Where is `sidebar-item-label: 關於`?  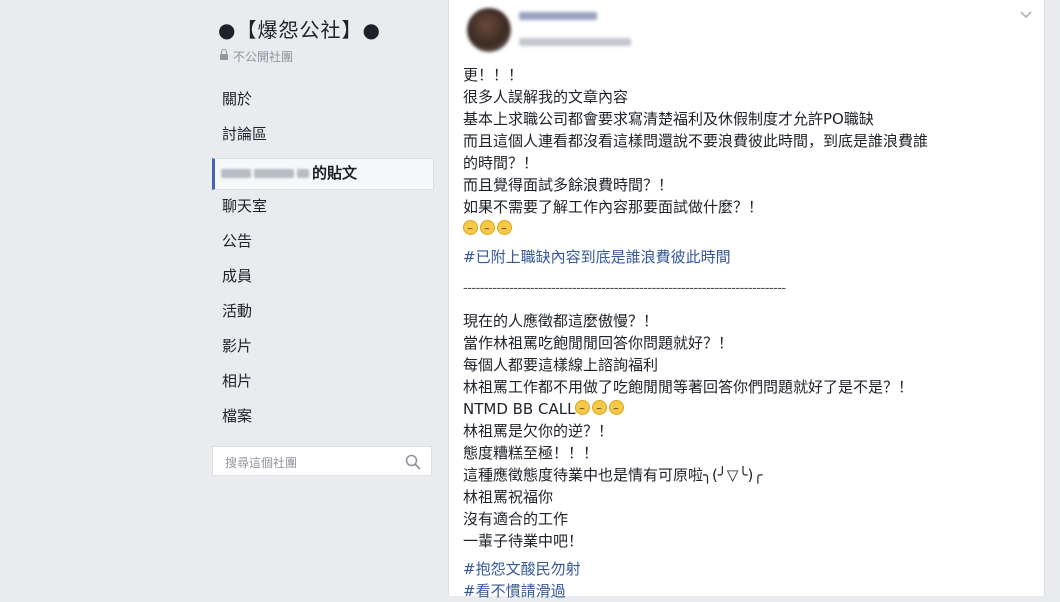 sidebar-item-label: 關於 is located at coordinates (237, 99).